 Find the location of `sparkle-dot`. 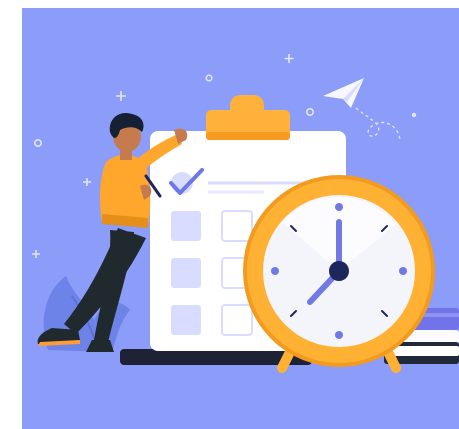

sparkle-dot is located at coordinates (414, 115).